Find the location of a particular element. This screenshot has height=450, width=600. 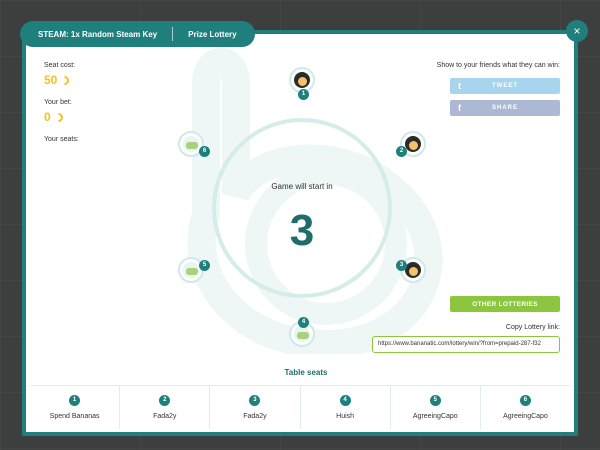

seat-5: 5 is located at coordinates (194, 270).